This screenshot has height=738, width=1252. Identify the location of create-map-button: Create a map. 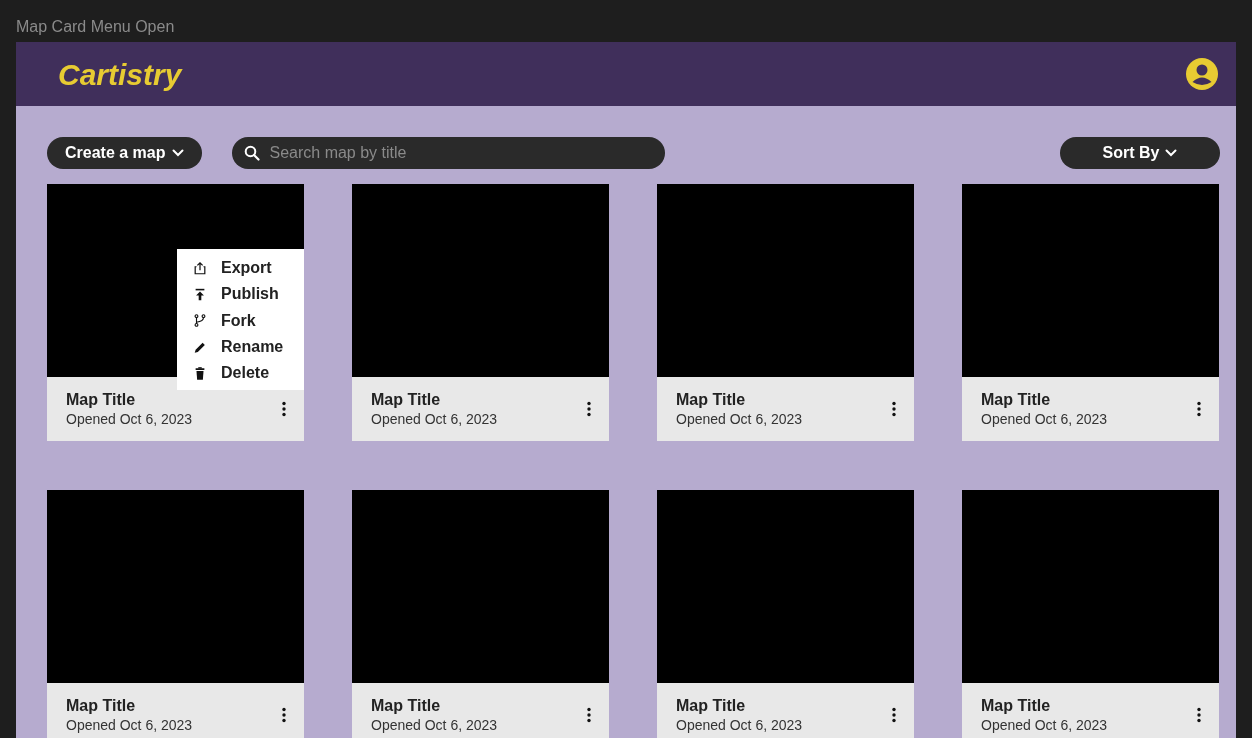
(124, 153).